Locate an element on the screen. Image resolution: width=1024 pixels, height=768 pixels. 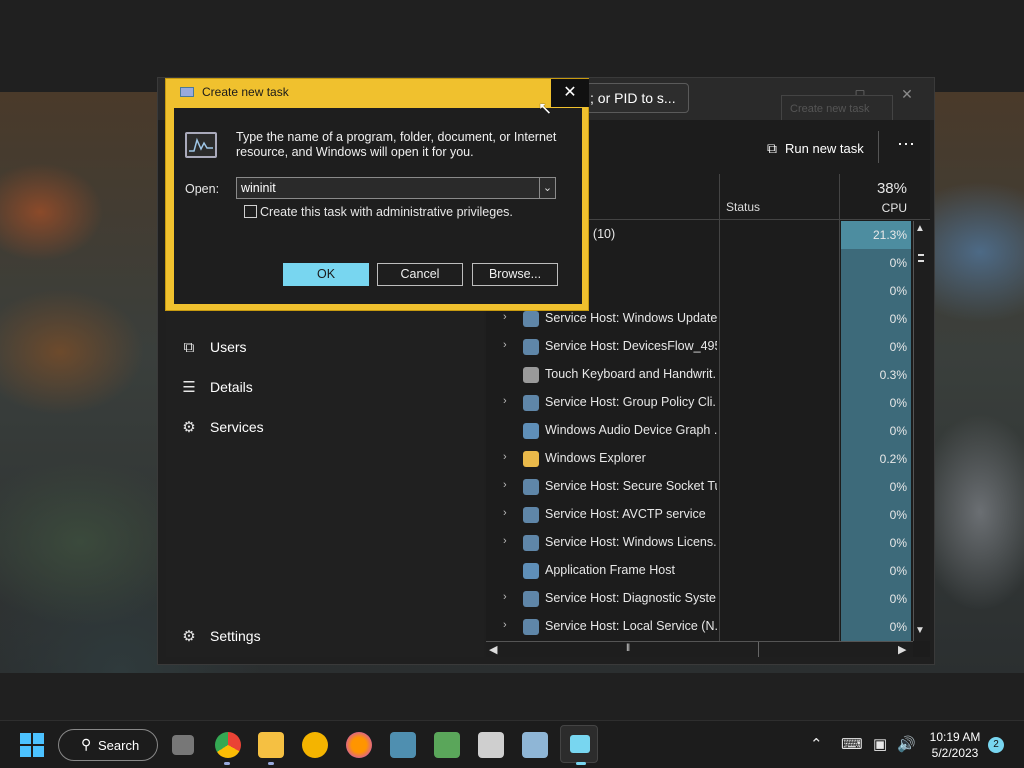
scroll-track is located at coordinates (630, 649).